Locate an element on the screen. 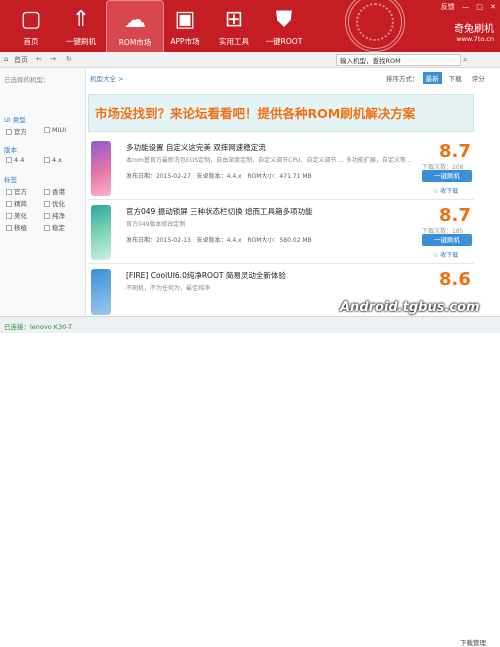  toolbar-home-label: 首页 is located at coordinates (21, 60).